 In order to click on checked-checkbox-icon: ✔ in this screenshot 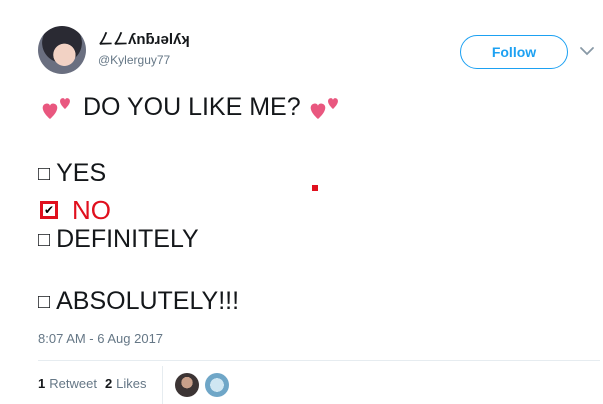, I will do `click(49, 210)`.